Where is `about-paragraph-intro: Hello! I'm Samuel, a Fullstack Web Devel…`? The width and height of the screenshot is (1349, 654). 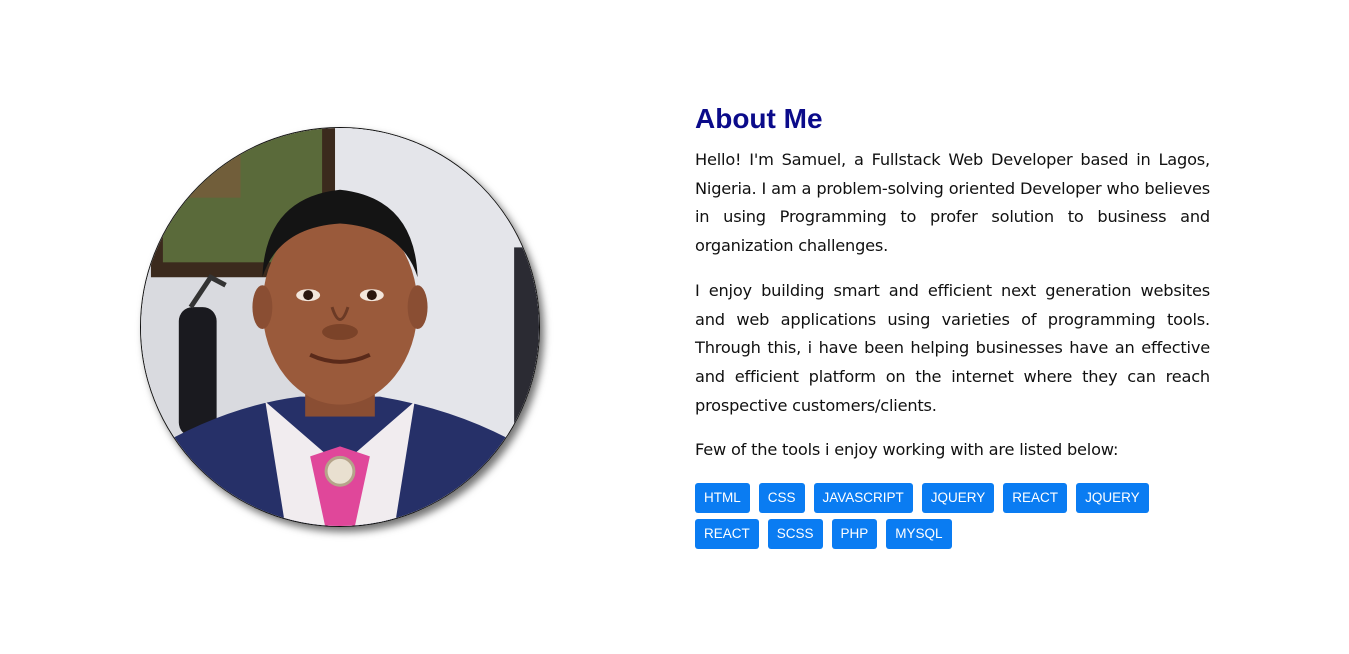 about-paragraph-intro: Hello! I'm Samuel, a Fullstack Web Devel… is located at coordinates (952, 203).